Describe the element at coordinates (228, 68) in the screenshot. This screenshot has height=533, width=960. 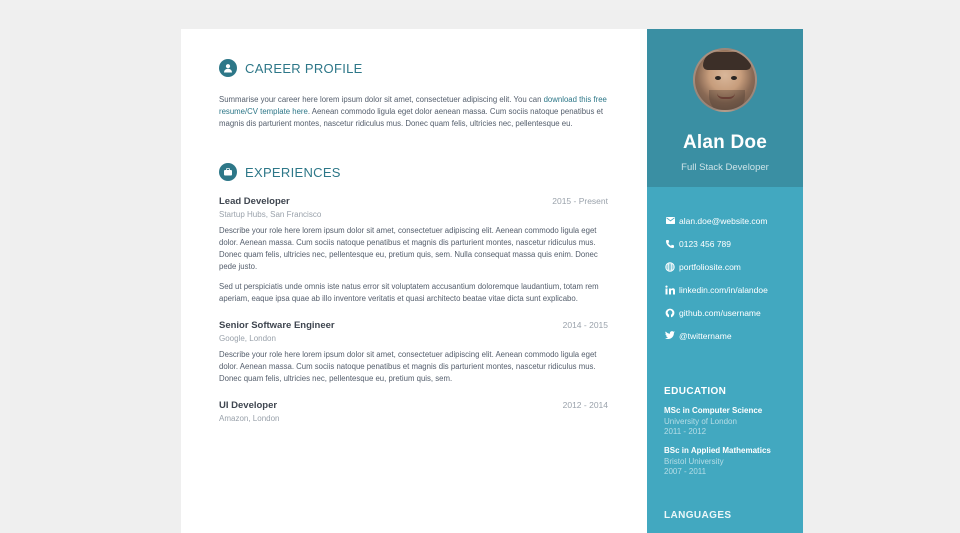
I see `user-icon` at that location.